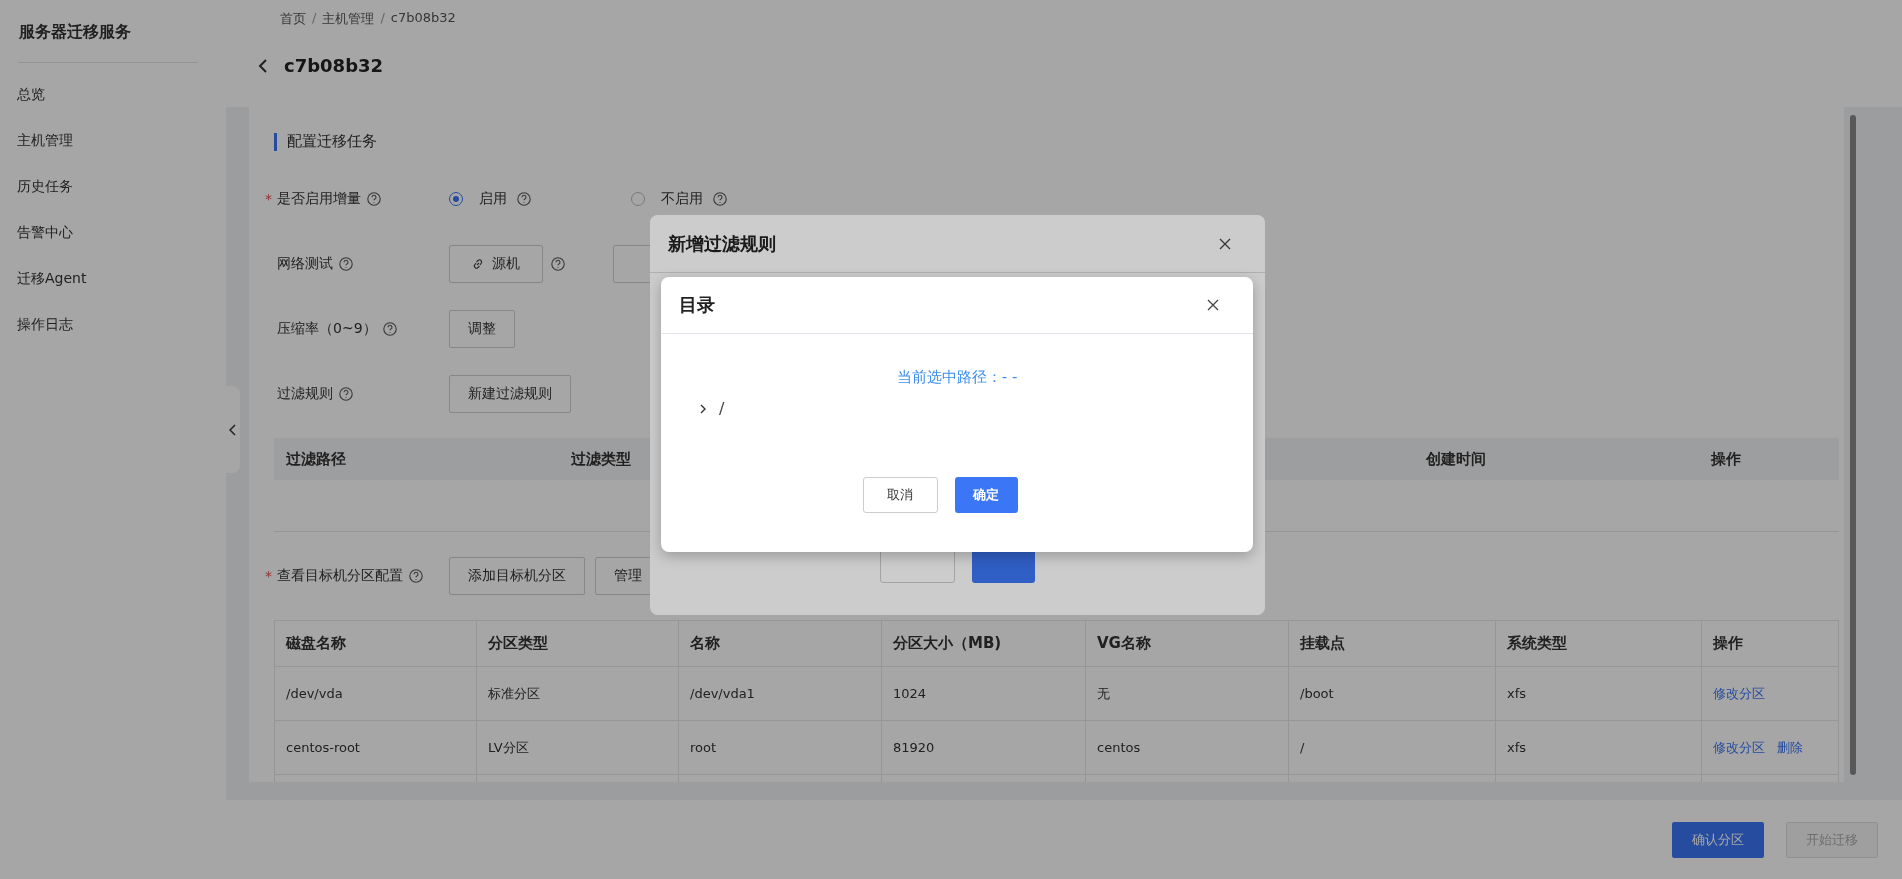 This screenshot has height=879, width=1902. What do you see at coordinates (984, 747) in the screenshot?
I see `table-cell: 81920` at bounding box center [984, 747].